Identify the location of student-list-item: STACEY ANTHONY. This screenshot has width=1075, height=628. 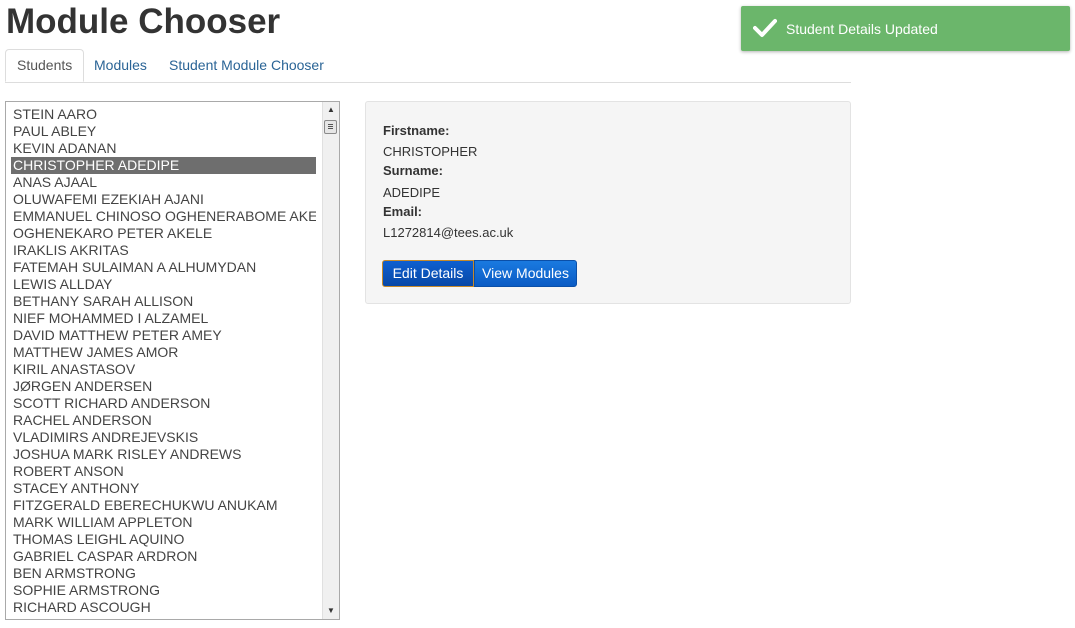
(163, 488).